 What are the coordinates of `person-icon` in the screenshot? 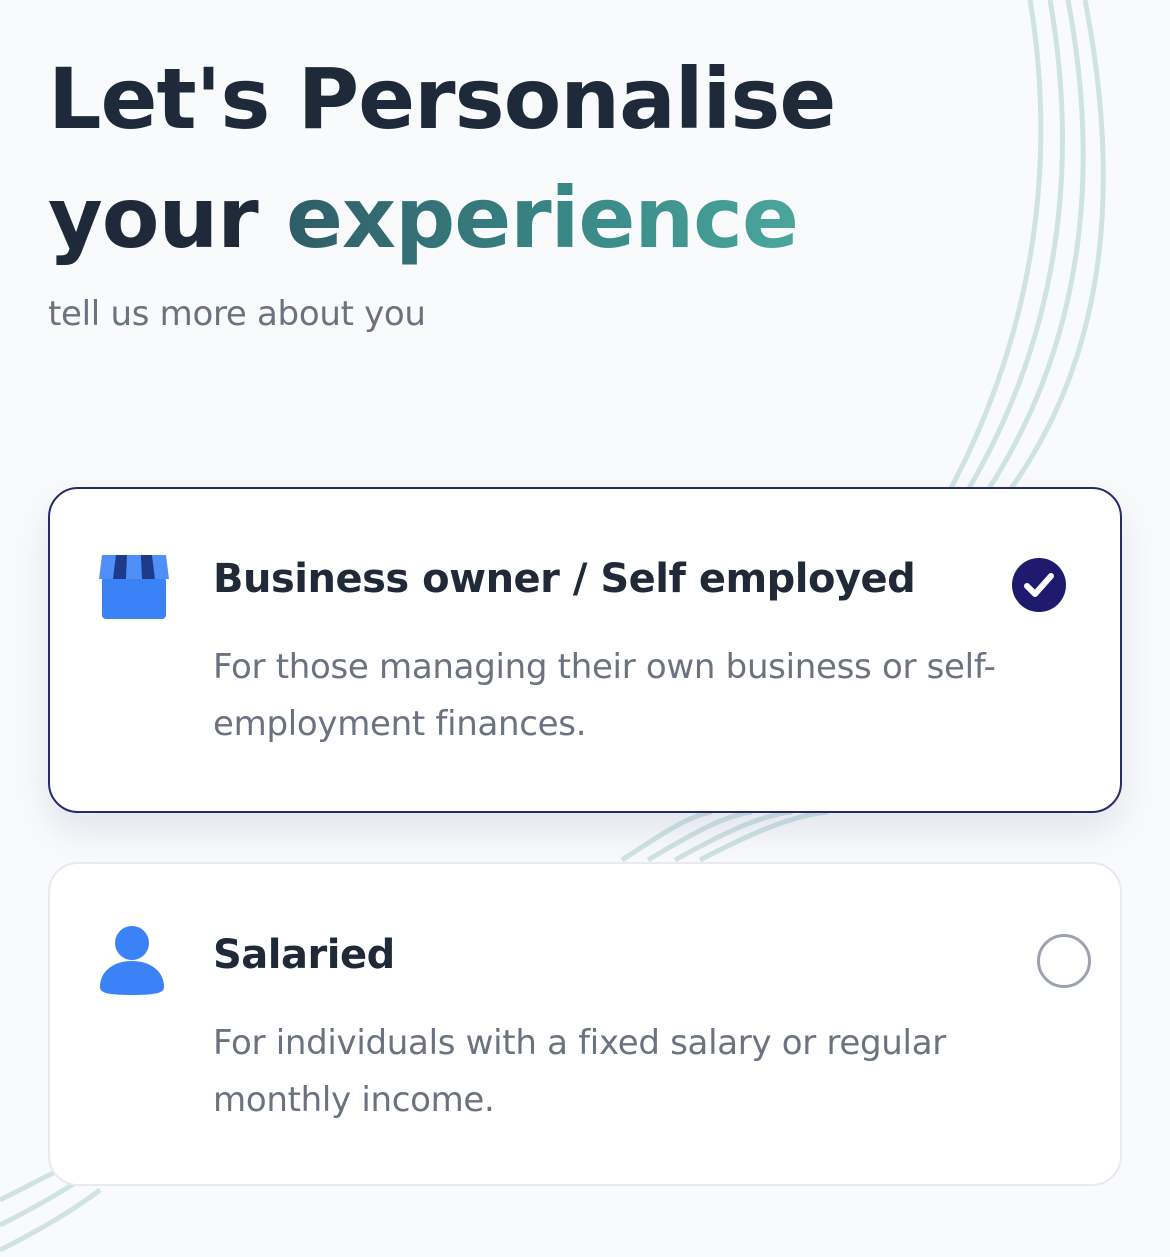 It's located at (132, 960).